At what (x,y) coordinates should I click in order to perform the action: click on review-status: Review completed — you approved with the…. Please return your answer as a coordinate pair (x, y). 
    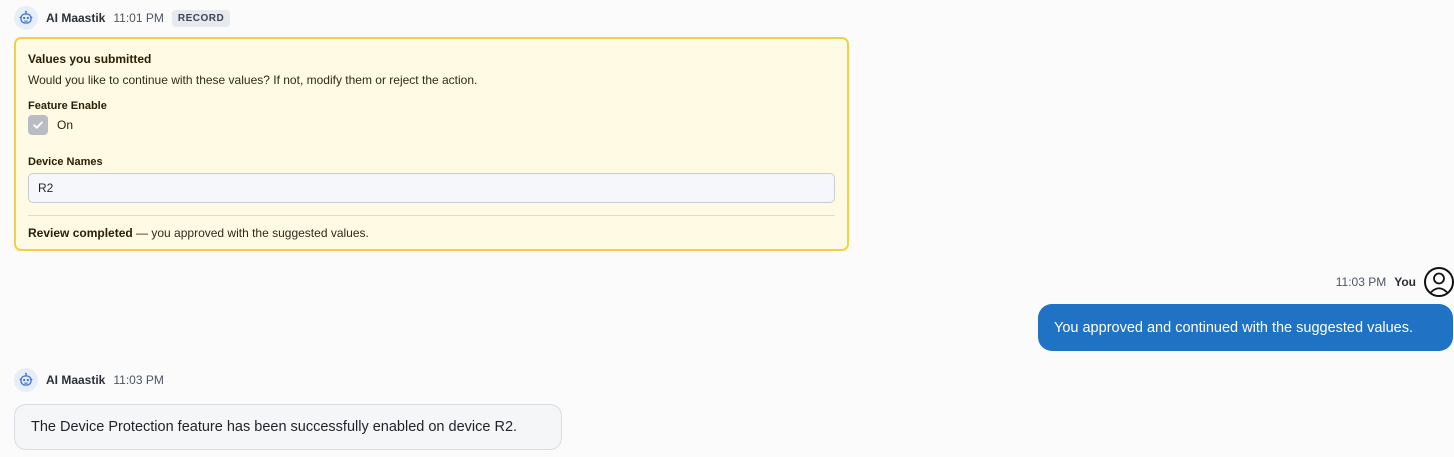
    Looking at the image, I should click on (431, 233).